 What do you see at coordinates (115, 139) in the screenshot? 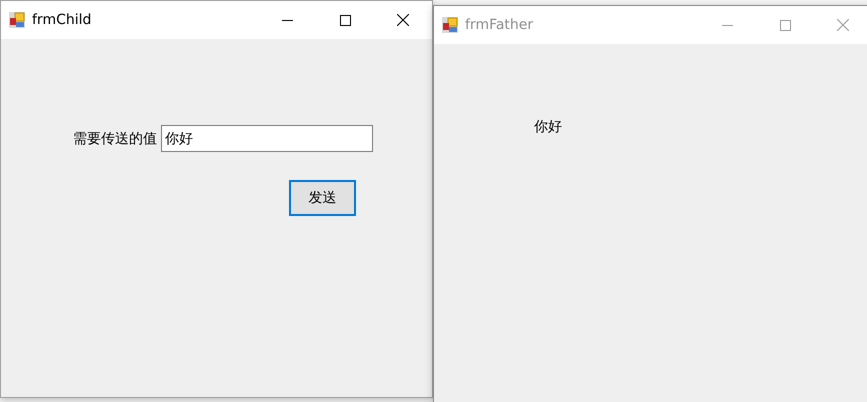
I see `field-label: 需要传送的值` at bounding box center [115, 139].